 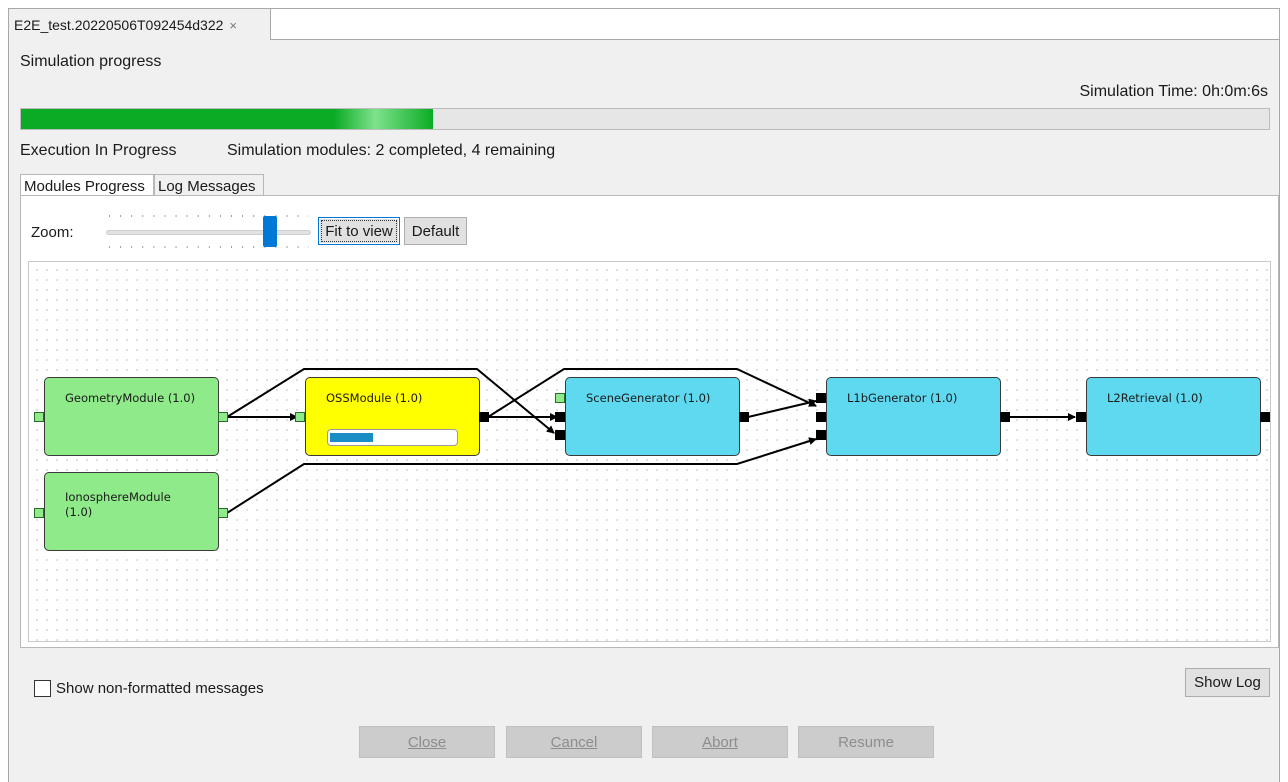 I want to click on module-scene-generator: SceneGenerator (1.0), so click(x=652, y=416).